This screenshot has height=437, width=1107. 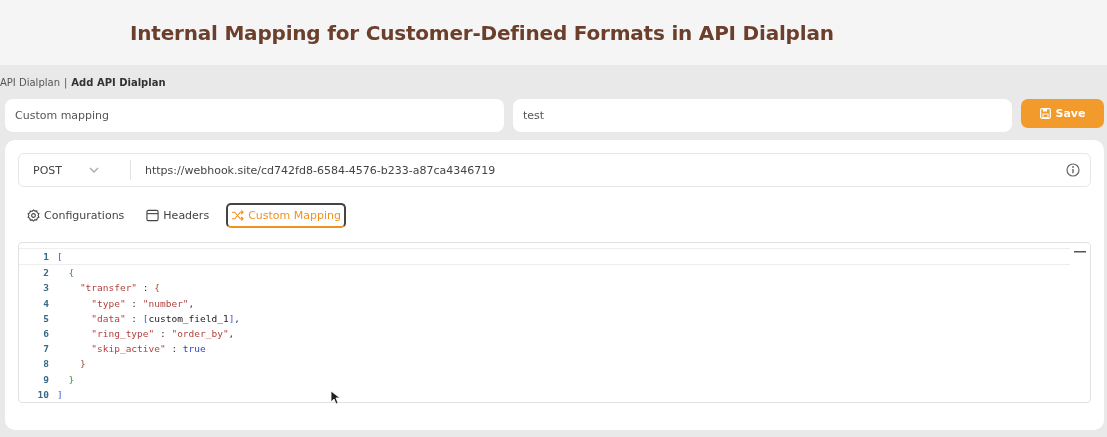 What do you see at coordinates (1080, 252) in the screenshot?
I see `minimize-icon` at bounding box center [1080, 252].